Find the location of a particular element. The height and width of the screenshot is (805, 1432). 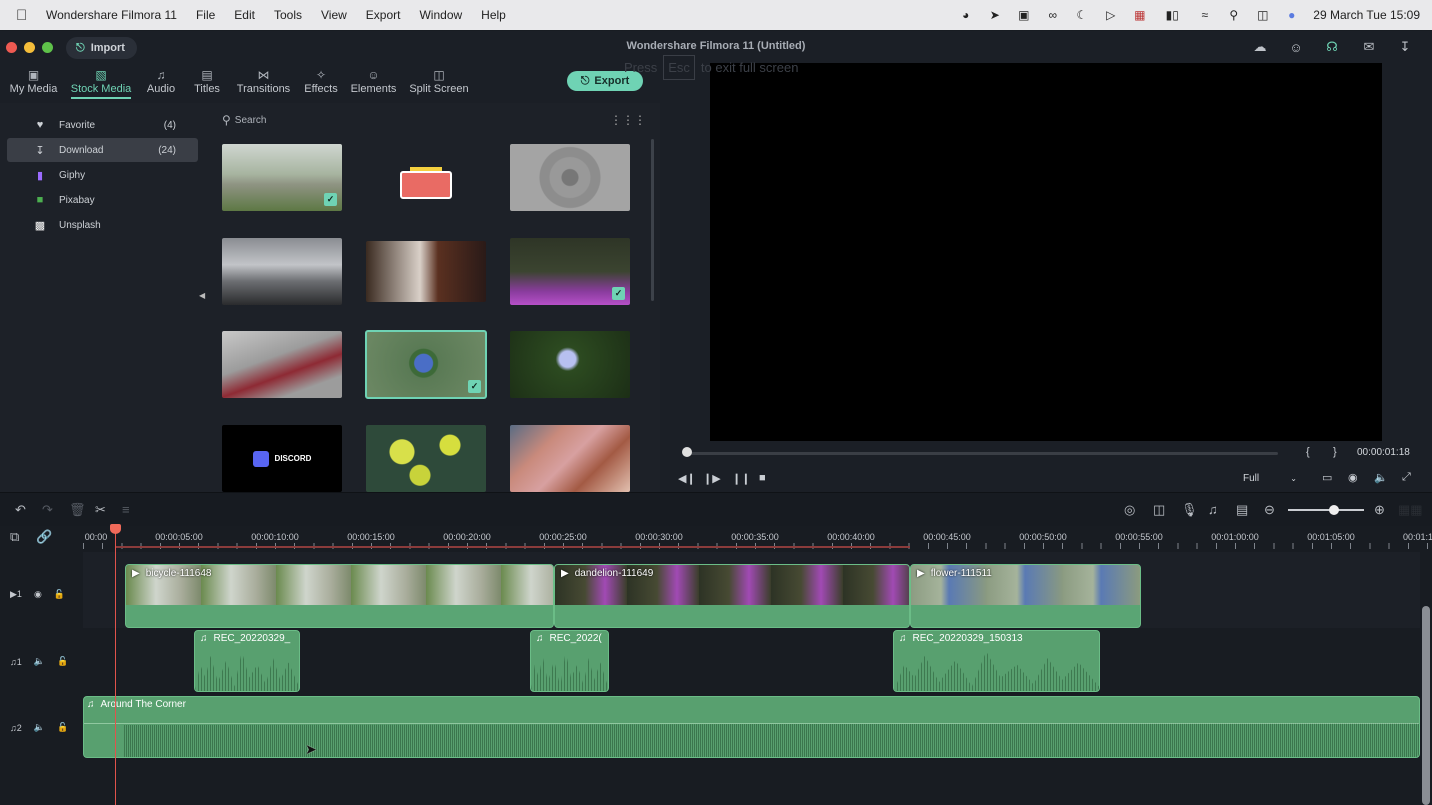

sidebar-item-unsplash: ▩ Unsplash is located at coordinates (102, 225).